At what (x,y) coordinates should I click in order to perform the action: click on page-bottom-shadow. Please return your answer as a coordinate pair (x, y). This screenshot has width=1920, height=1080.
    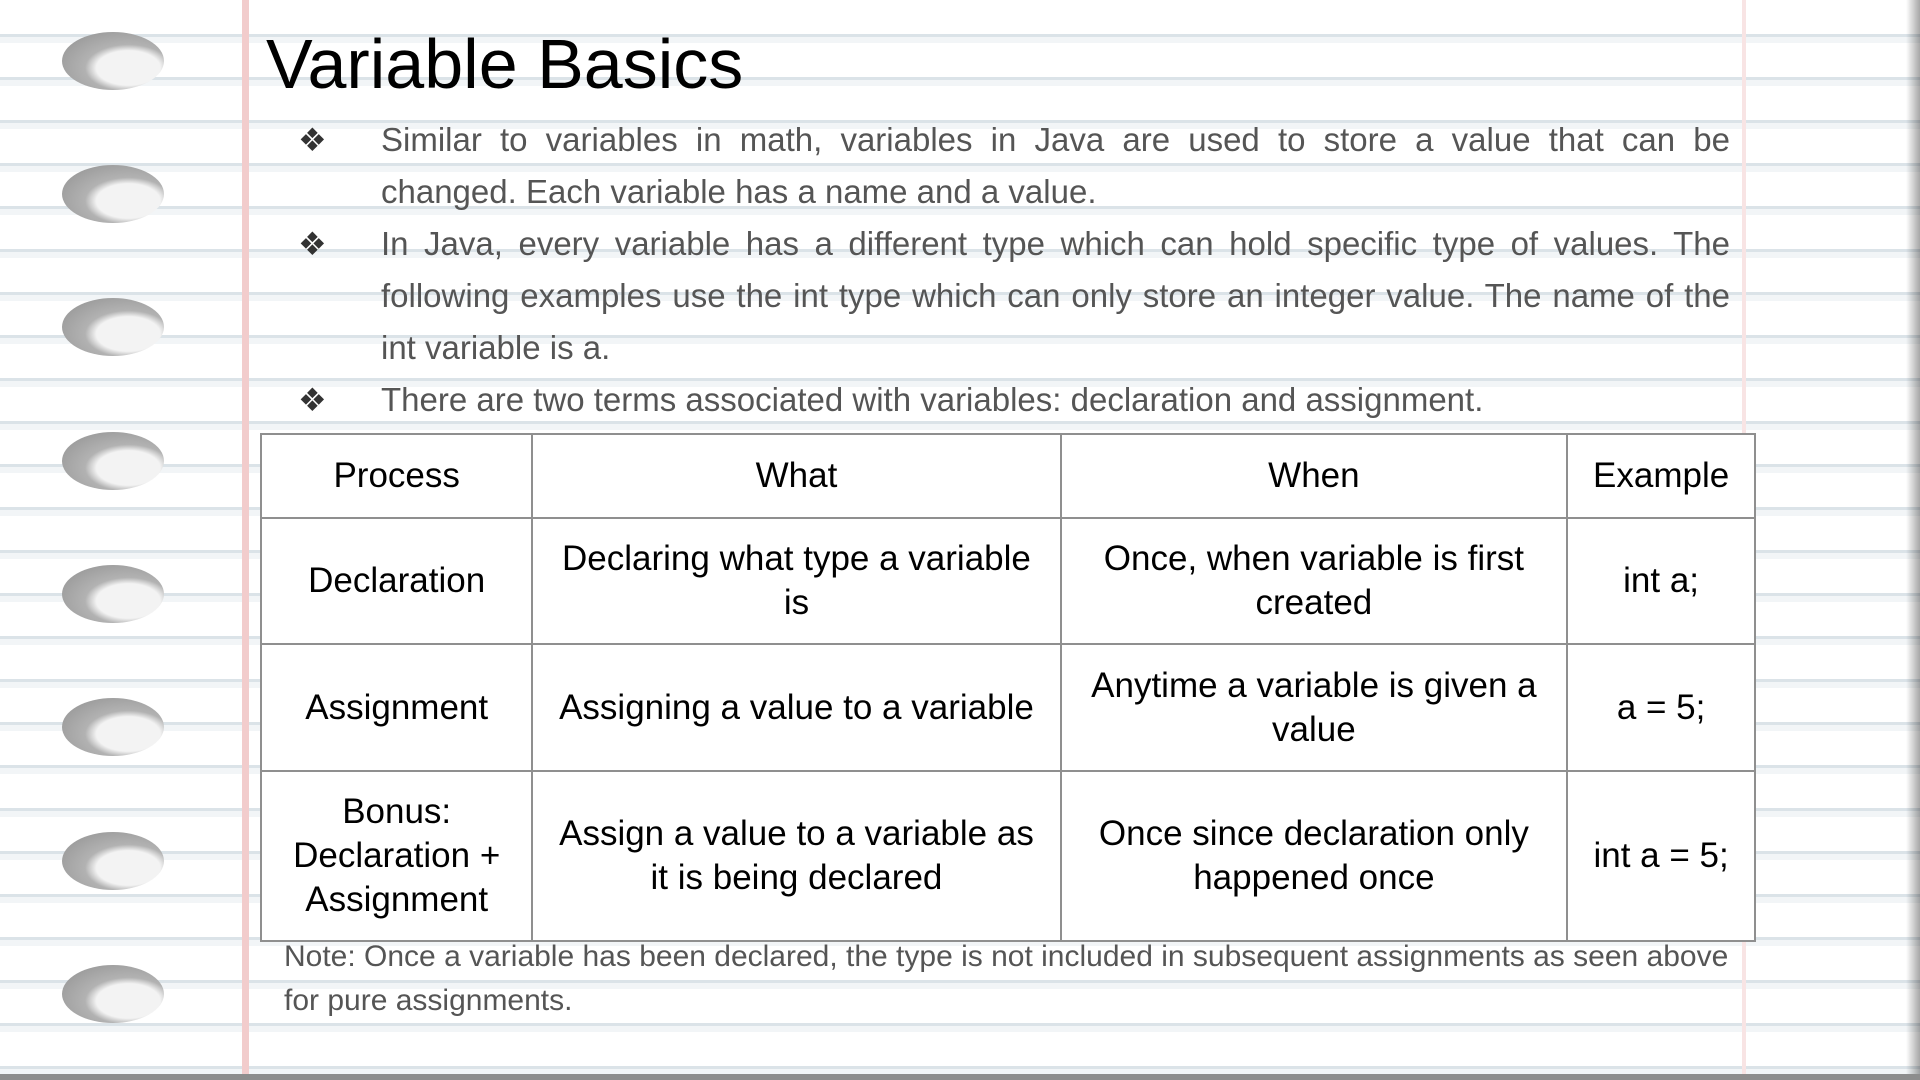
    Looking at the image, I should click on (960, 1077).